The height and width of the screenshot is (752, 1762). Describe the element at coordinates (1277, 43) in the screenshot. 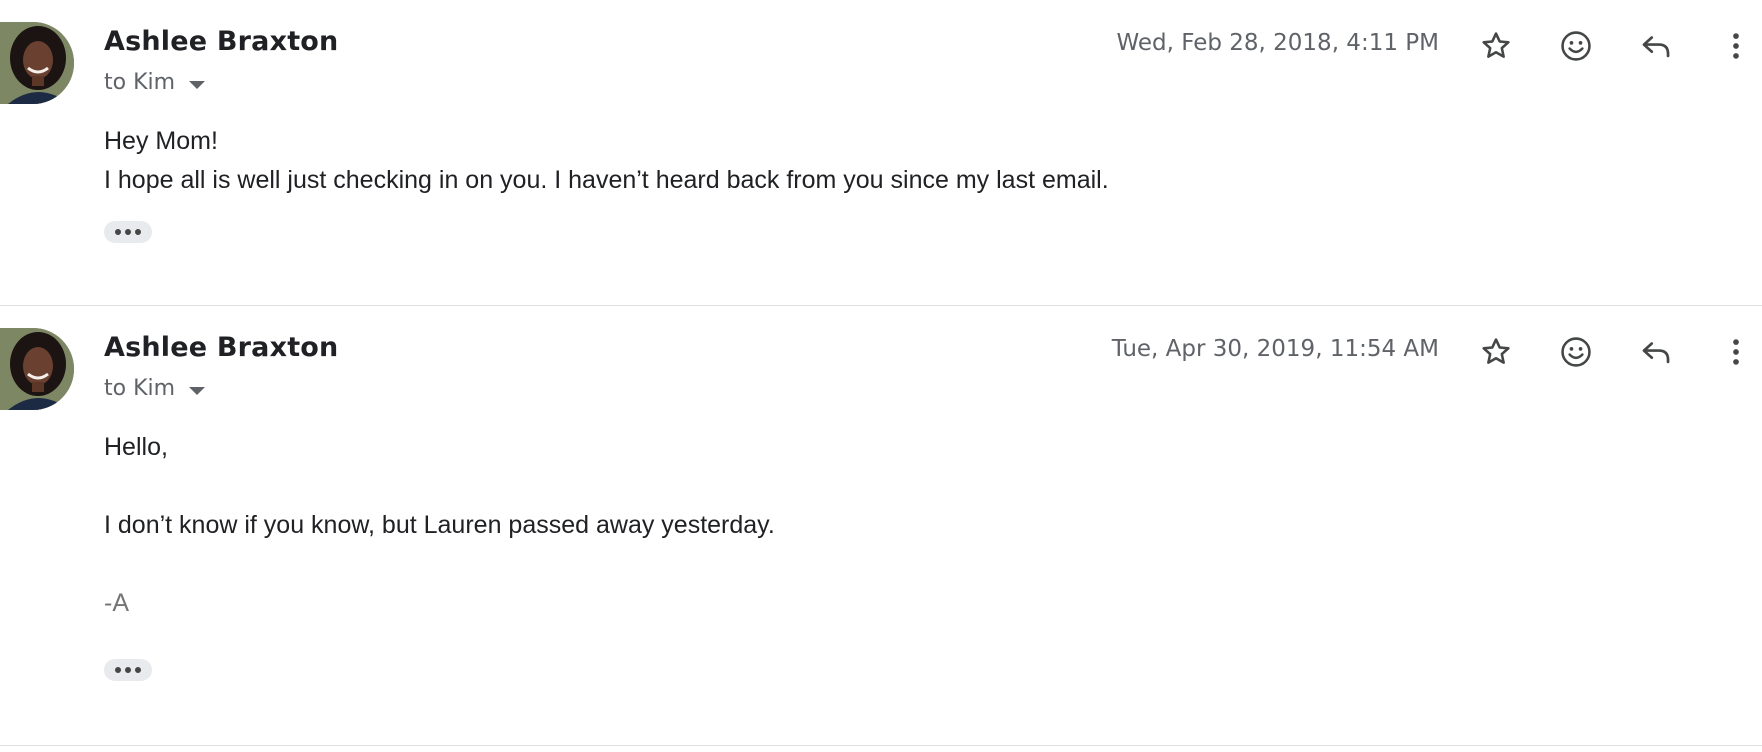

I see `message-date: Wed, Feb 28, 2018, 4:11 PM` at that location.